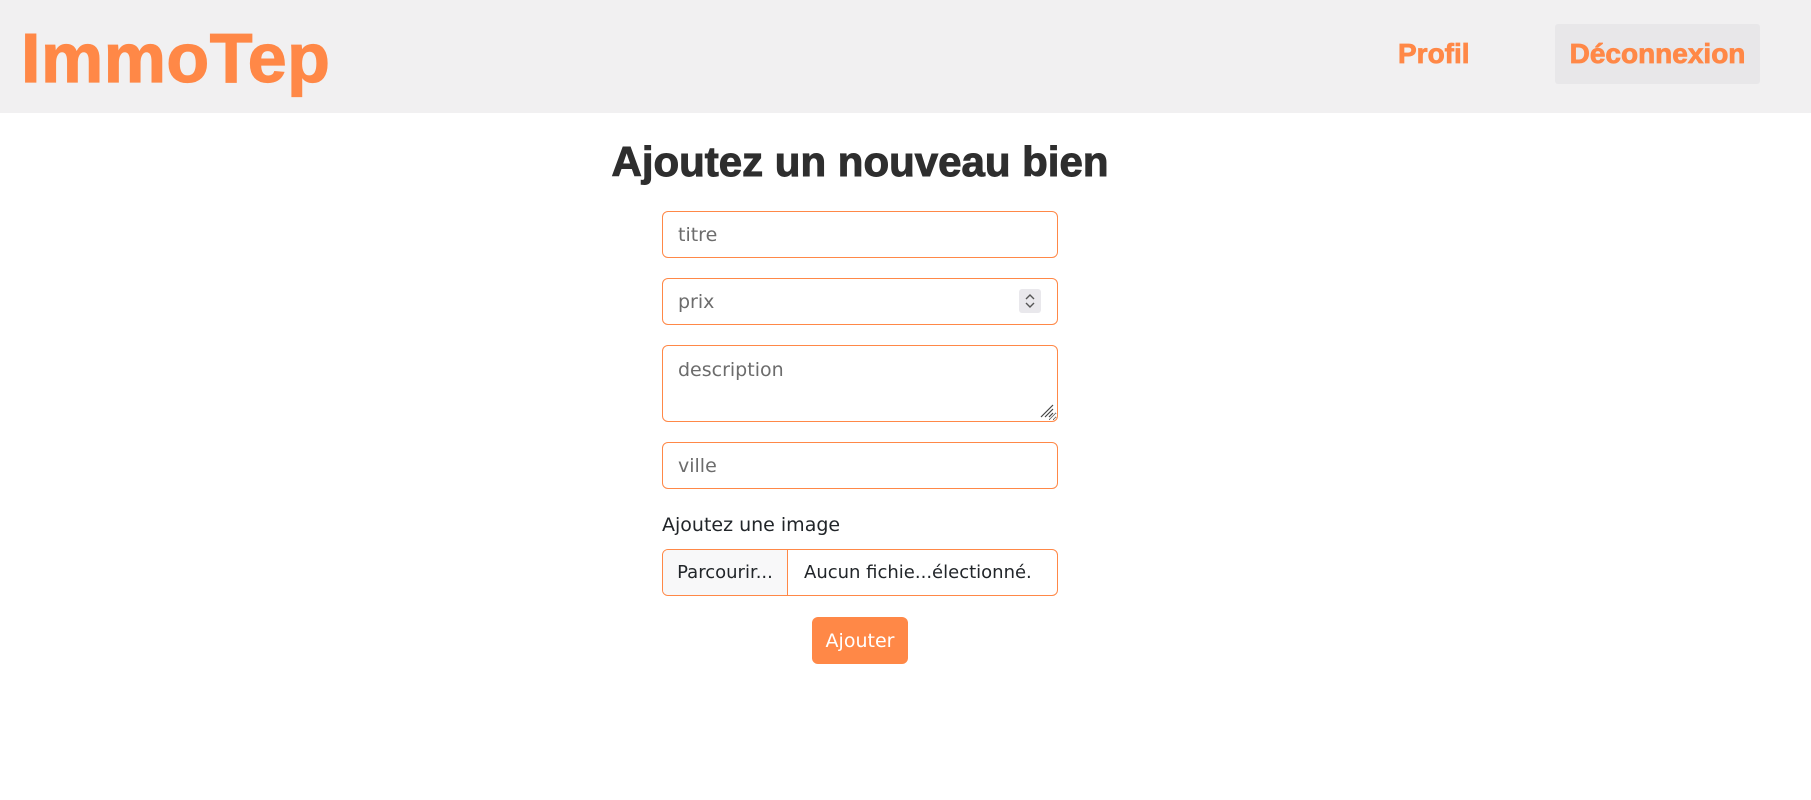 This screenshot has width=1811, height=800. Describe the element at coordinates (1030, 301) in the screenshot. I see `up-down-chevron-icon` at that location.